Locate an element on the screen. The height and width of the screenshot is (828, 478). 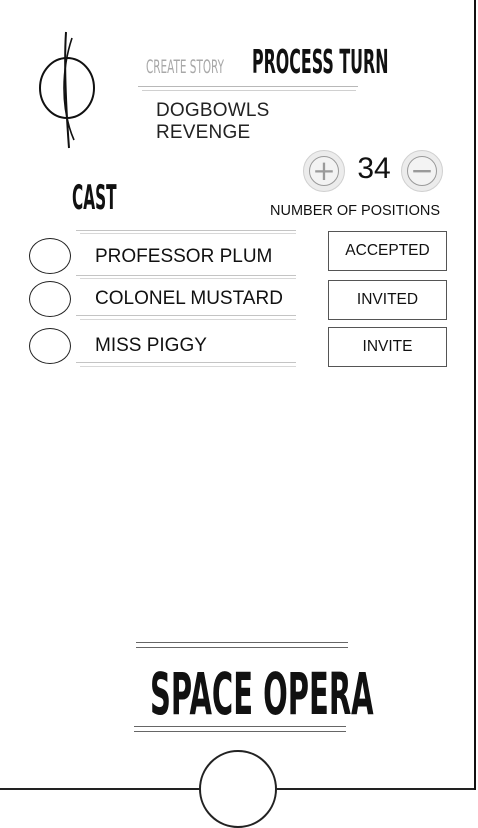
cast-heading: CAST is located at coordinates (94, 198).